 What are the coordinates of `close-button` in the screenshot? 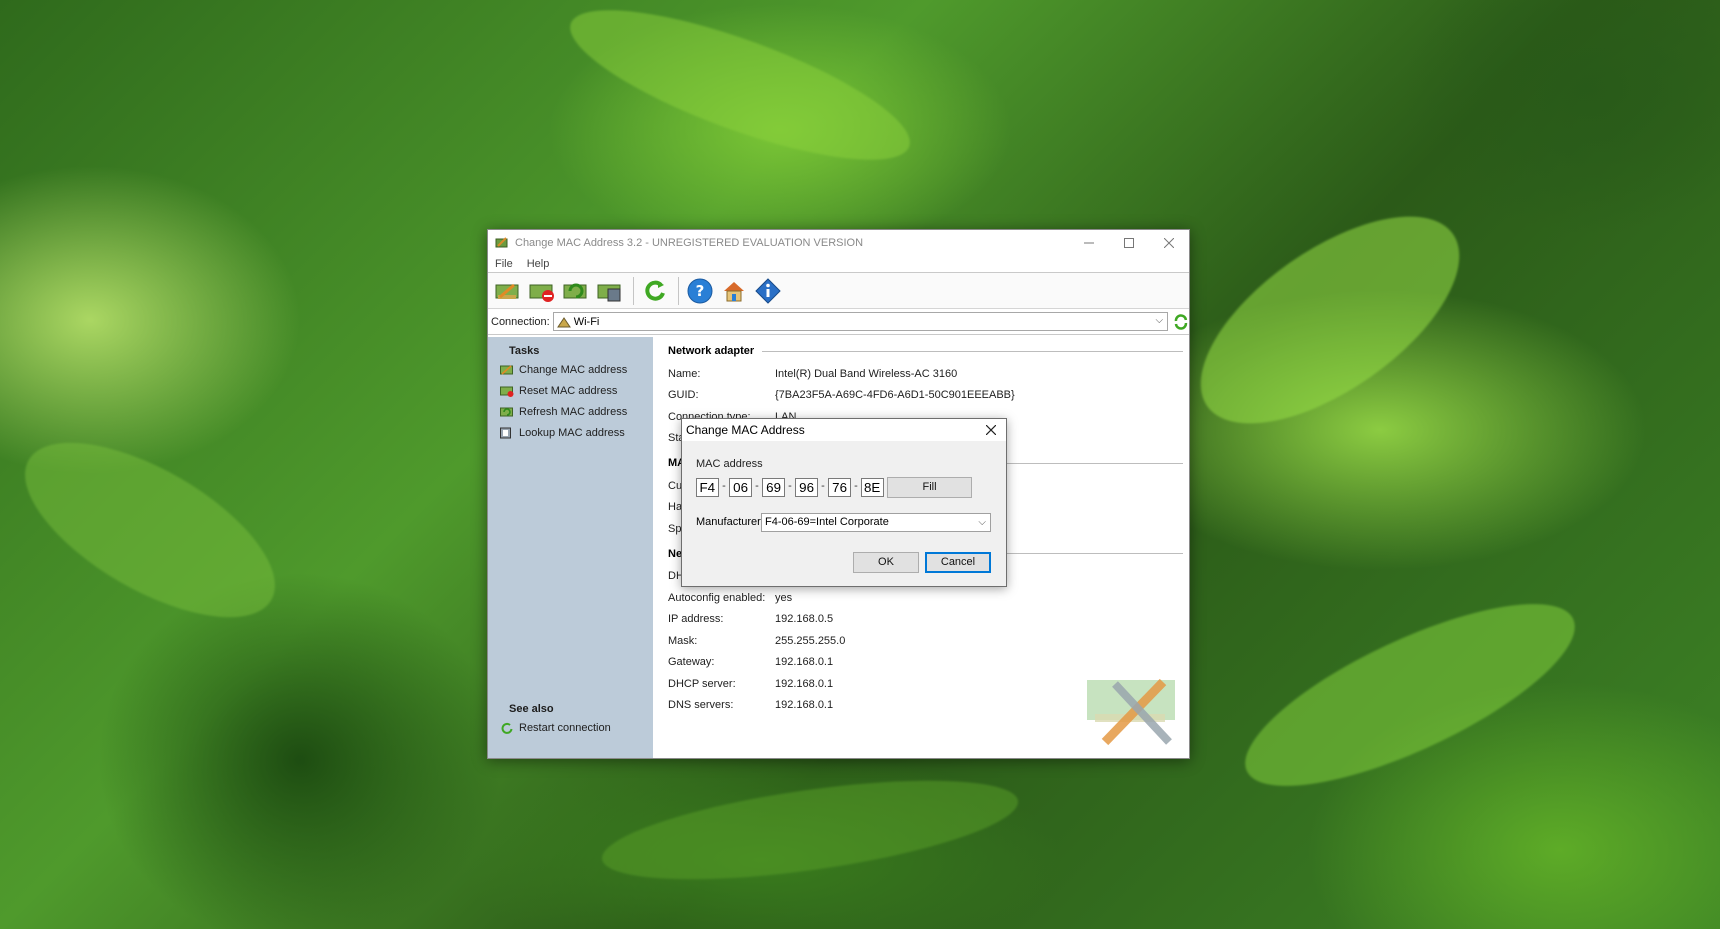 It's located at (1169, 242).